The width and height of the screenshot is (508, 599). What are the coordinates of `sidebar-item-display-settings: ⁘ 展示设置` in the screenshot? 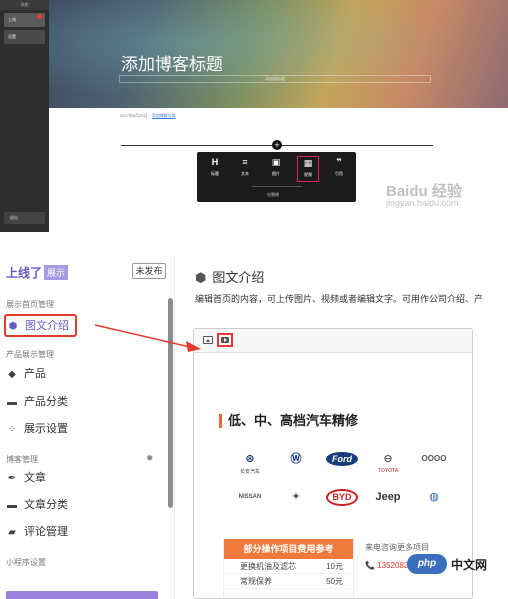 It's located at (37, 429).